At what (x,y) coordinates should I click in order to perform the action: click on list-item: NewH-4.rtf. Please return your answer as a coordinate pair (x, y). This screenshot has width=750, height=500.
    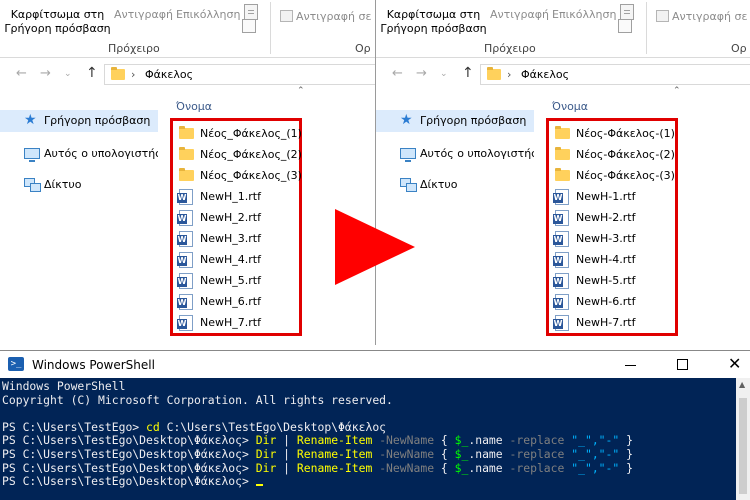
    Looking at the image, I should click on (614, 259).